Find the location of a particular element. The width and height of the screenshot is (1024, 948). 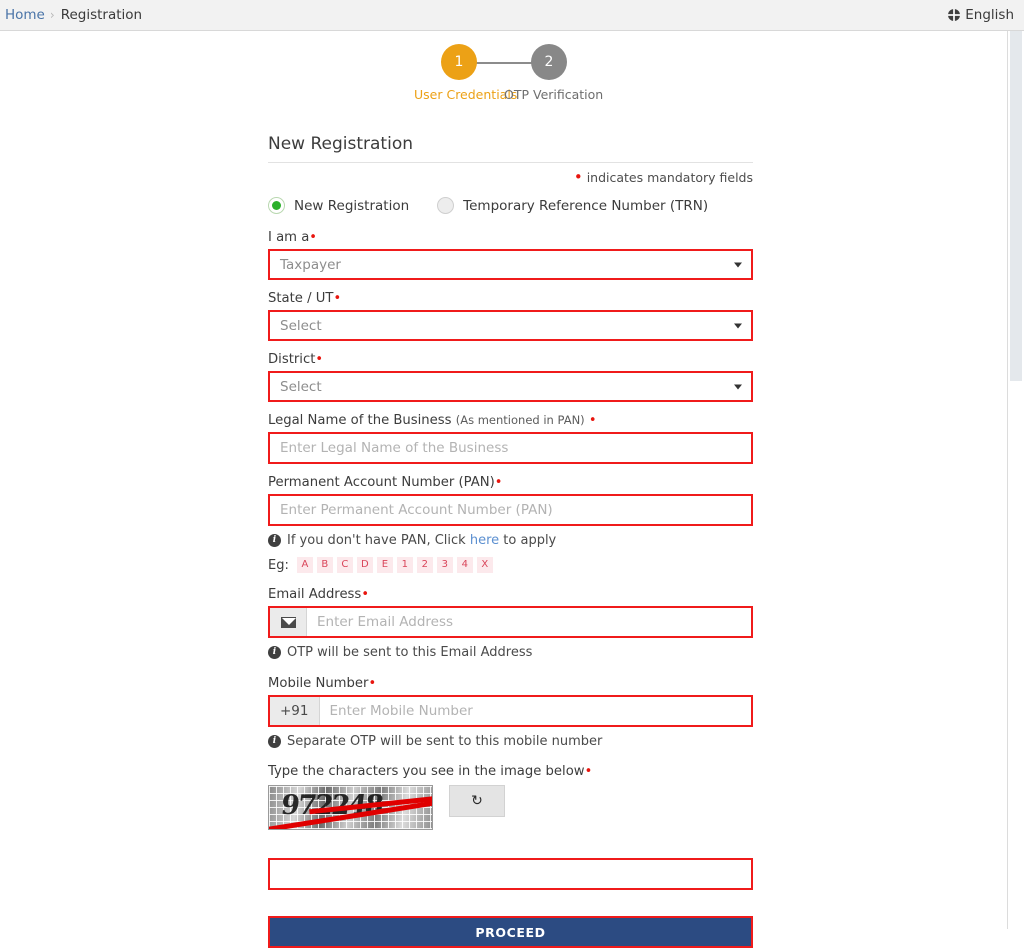

required-marker-email: • is located at coordinates (365, 594).